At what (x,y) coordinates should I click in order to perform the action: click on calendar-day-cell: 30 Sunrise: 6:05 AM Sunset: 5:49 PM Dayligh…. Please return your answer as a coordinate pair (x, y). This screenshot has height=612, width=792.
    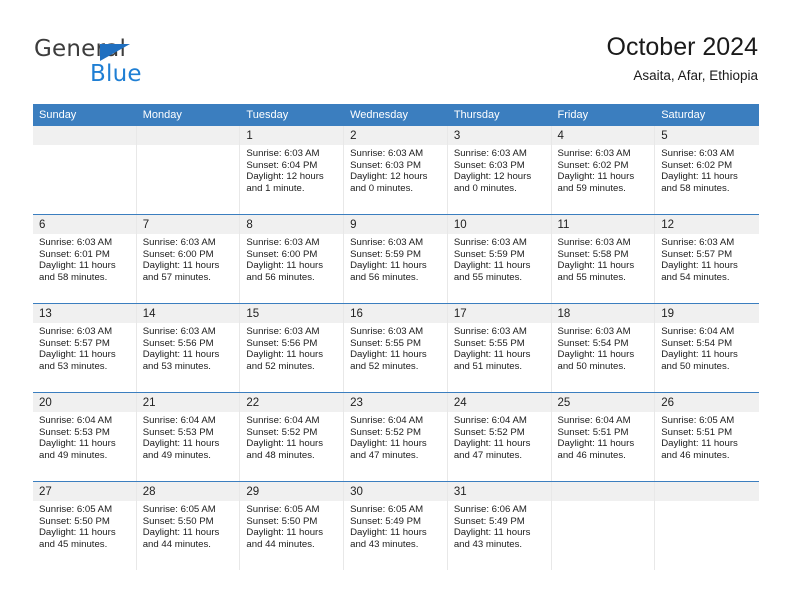
    Looking at the image, I should click on (396, 525).